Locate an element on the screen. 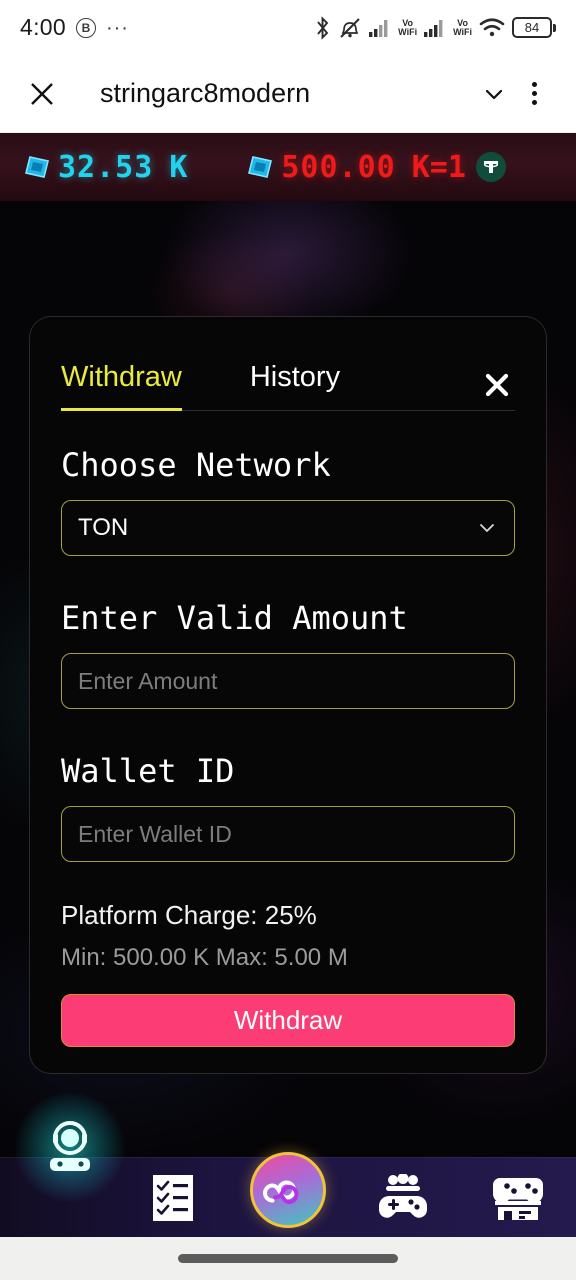 This screenshot has width=576, height=1280. more-options-button is located at coordinates (534, 94).